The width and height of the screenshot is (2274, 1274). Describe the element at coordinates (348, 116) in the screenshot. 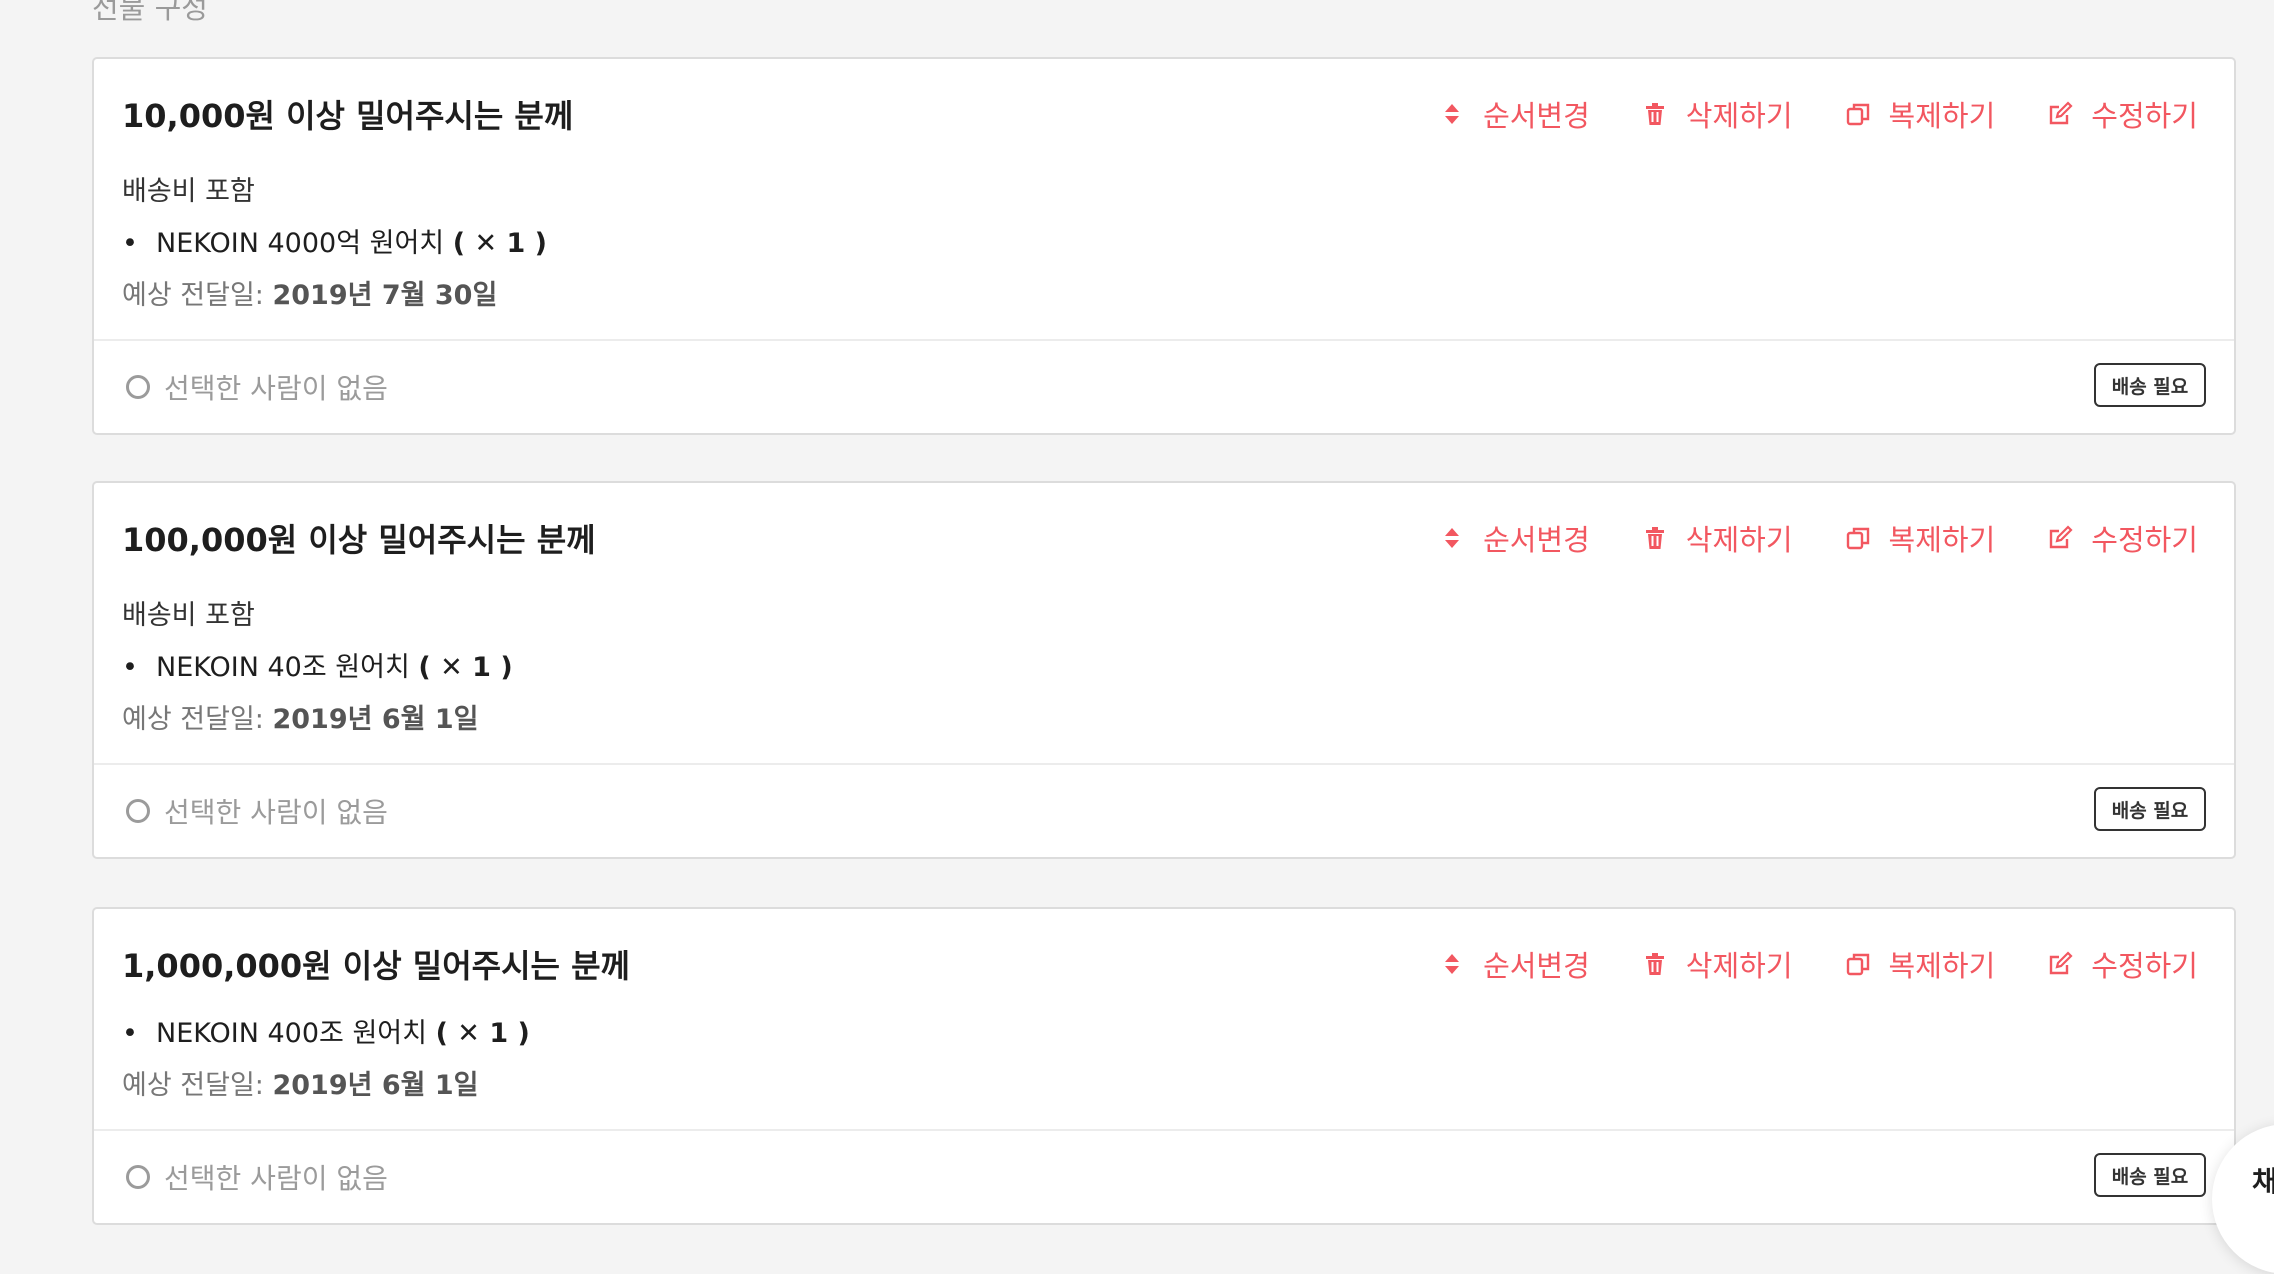

I see `reward-title: 10,000원 이상 밀어주시는 분께` at that location.